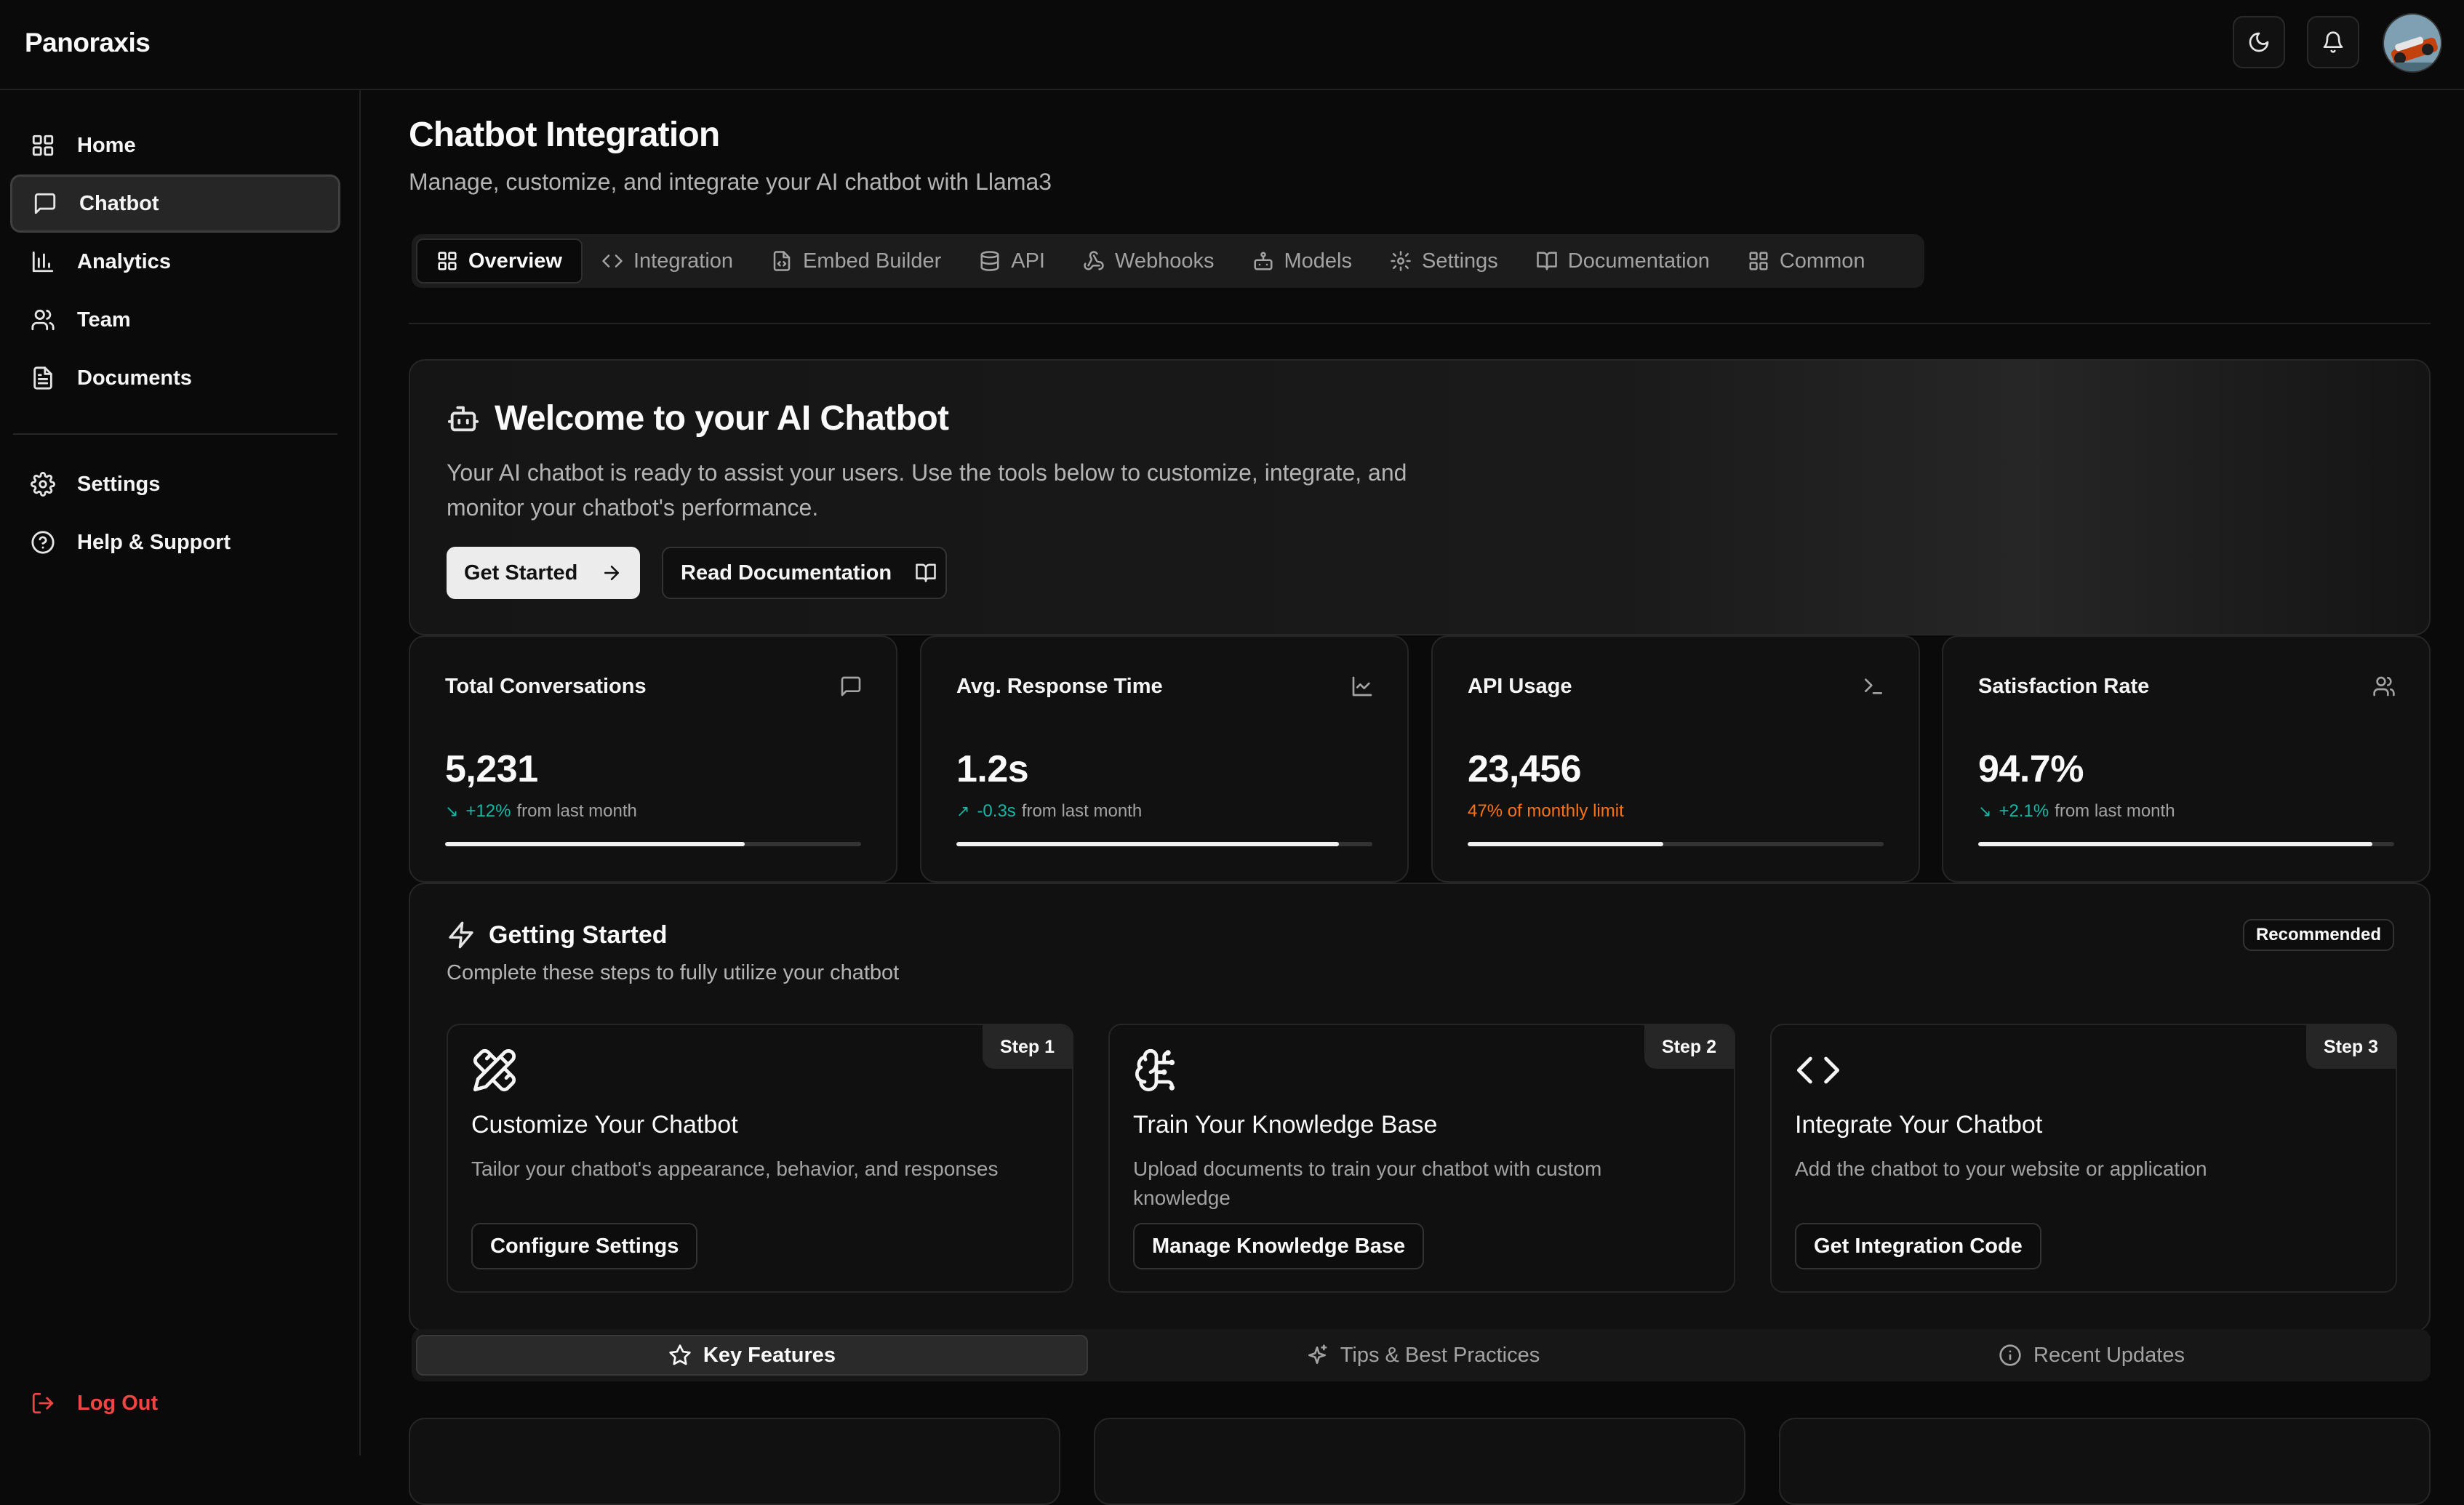 This screenshot has height=1505, width=2464. What do you see at coordinates (43, 542) in the screenshot?
I see `help-circle-icon` at bounding box center [43, 542].